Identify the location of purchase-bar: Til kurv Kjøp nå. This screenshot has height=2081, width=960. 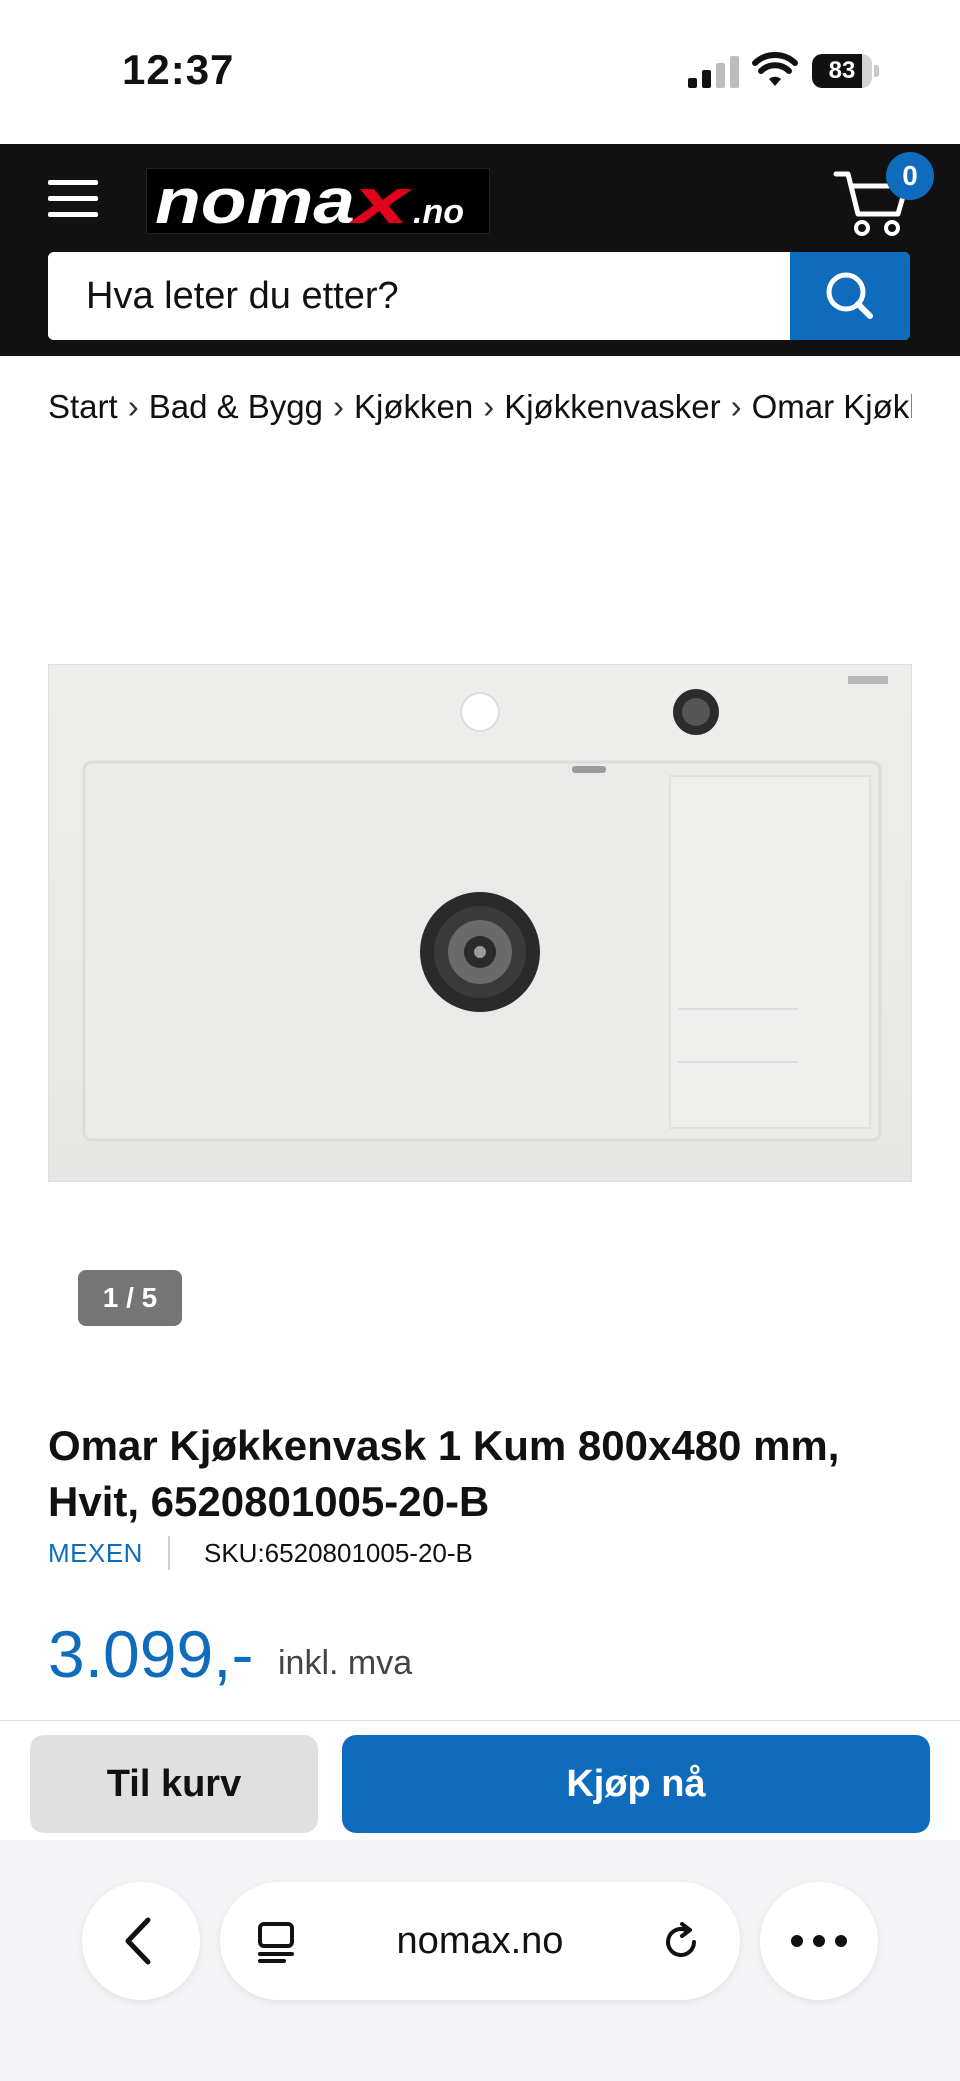
(480, 1780).